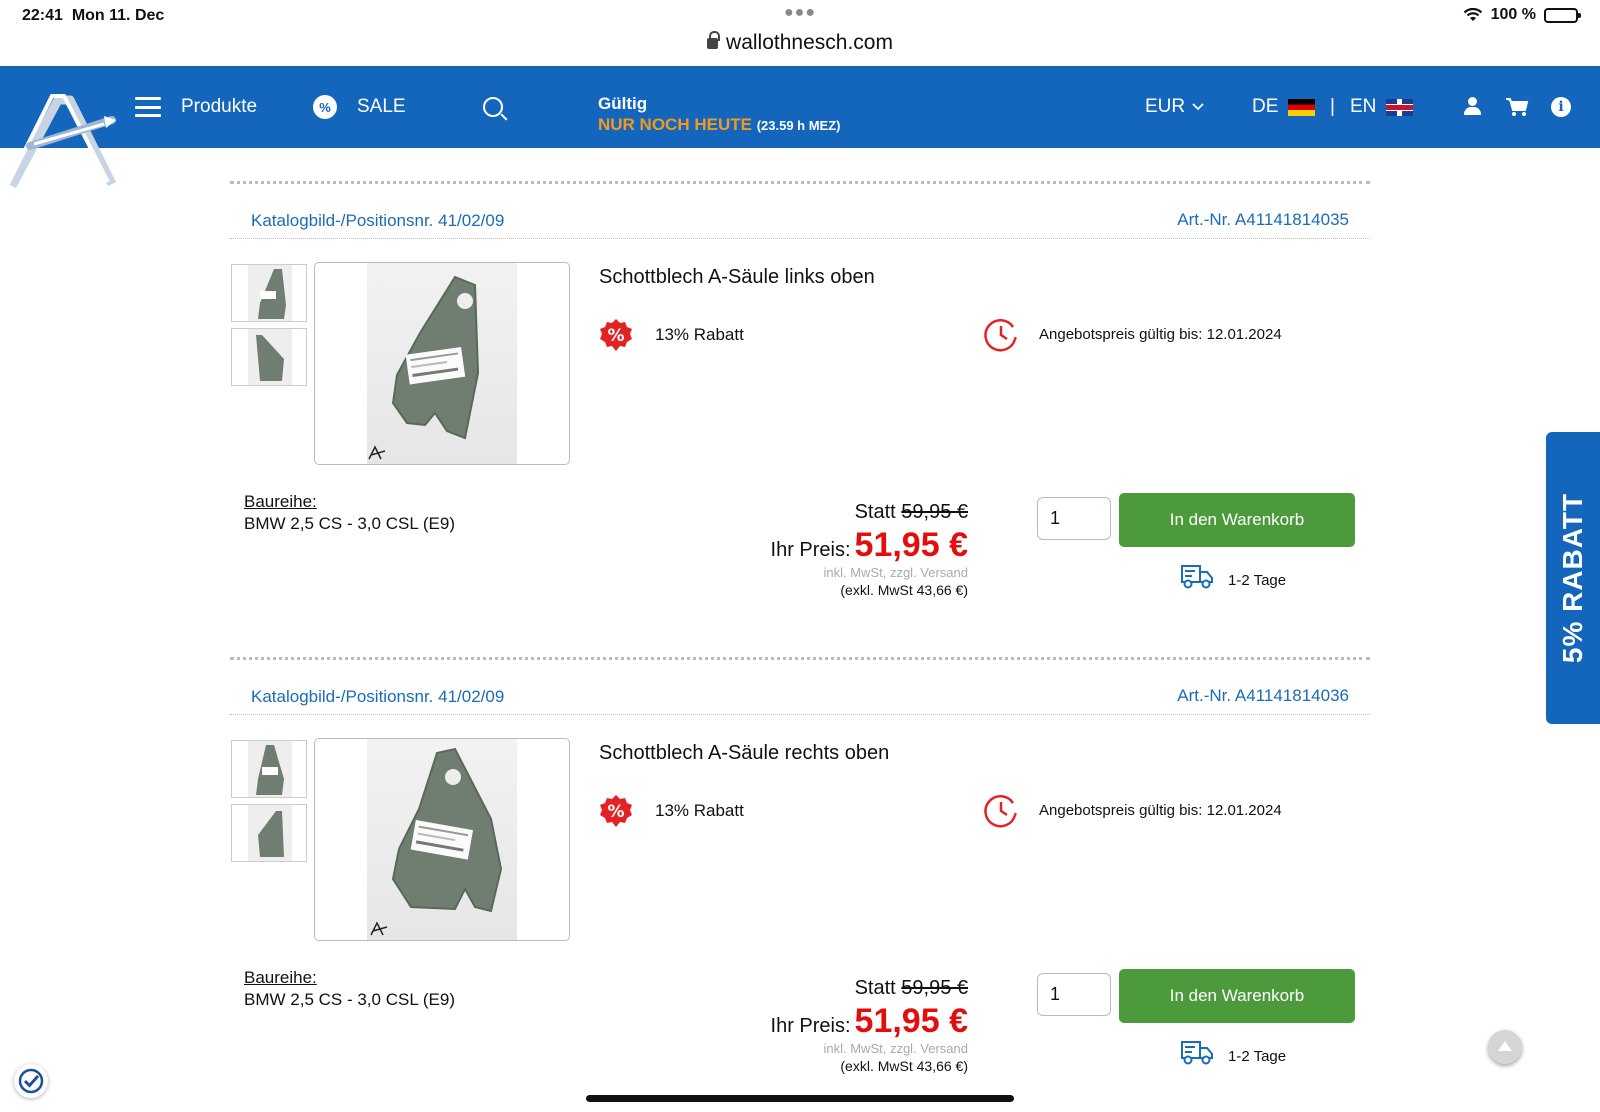 The image size is (1600, 1112). I want to click on battery-percent: 100 %, so click(1513, 14).